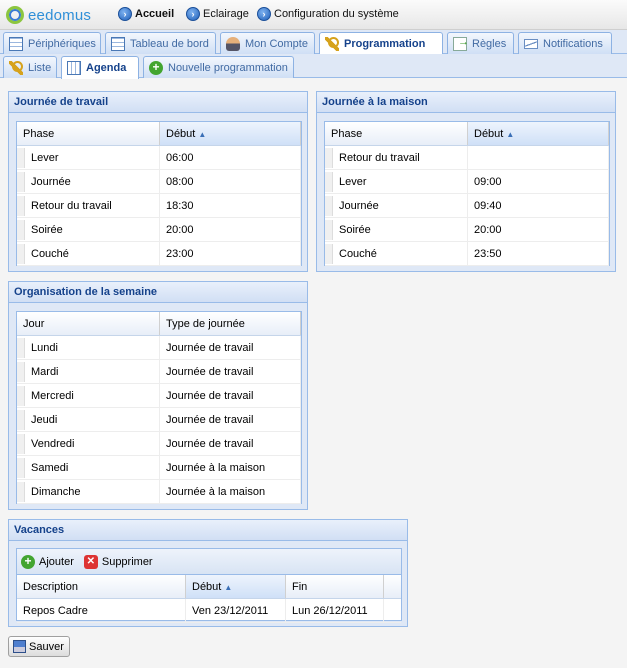 The image size is (627, 668). What do you see at coordinates (88, 323) in the screenshot?
I see `column-header-day: Jour` at bounding box center [88, 323].